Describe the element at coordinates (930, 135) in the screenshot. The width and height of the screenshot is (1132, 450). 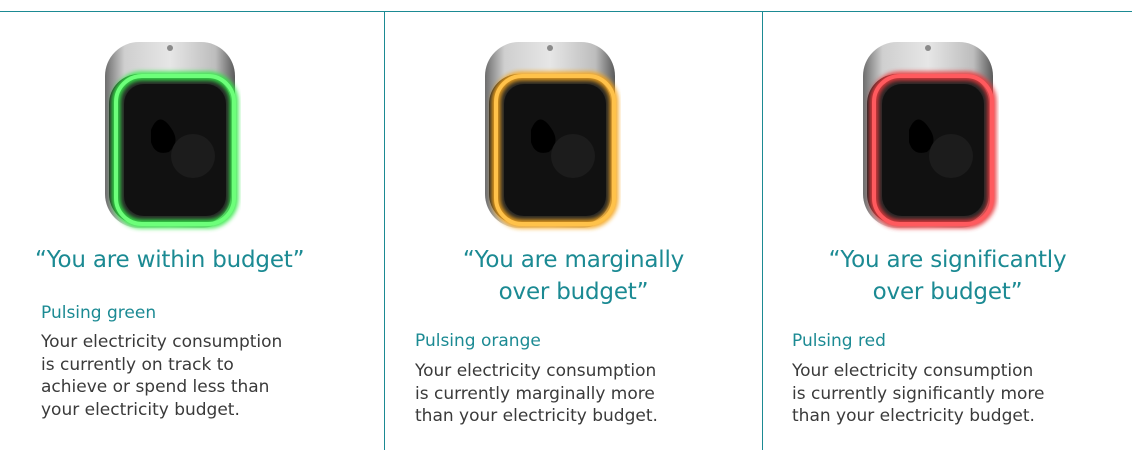
I see `energy-monitor-red-icon` at that location.